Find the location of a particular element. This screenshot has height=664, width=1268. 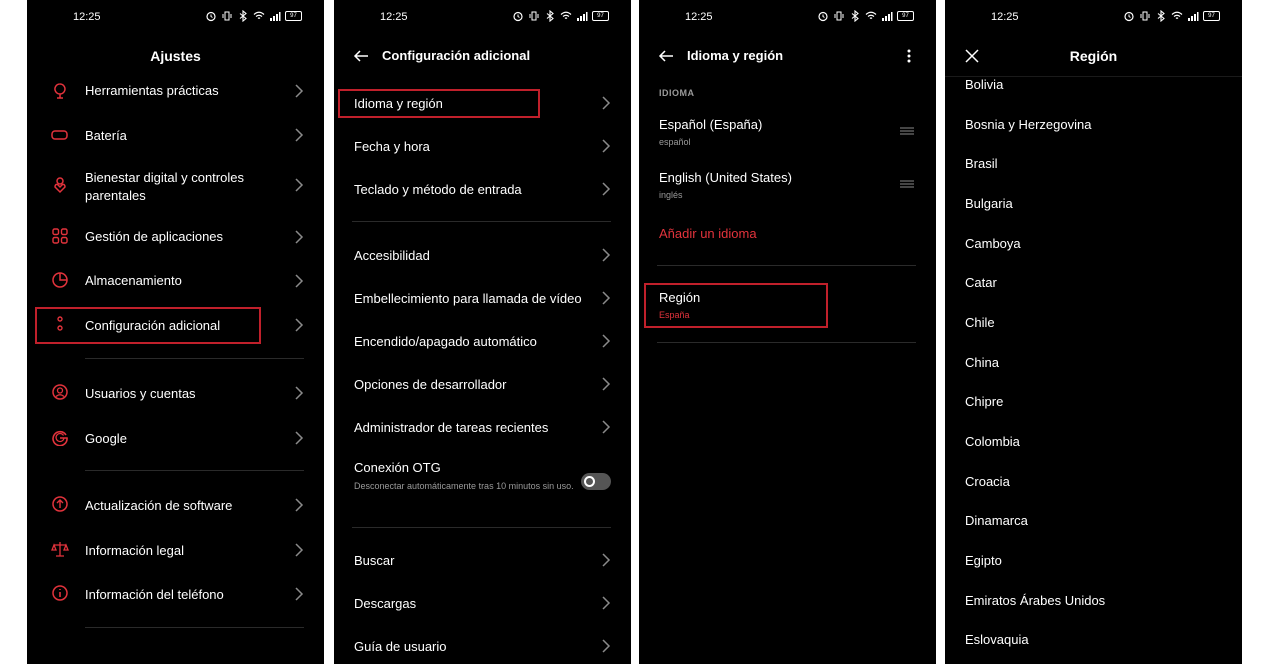

country-item: Catar is located at coordinates (981, 282).